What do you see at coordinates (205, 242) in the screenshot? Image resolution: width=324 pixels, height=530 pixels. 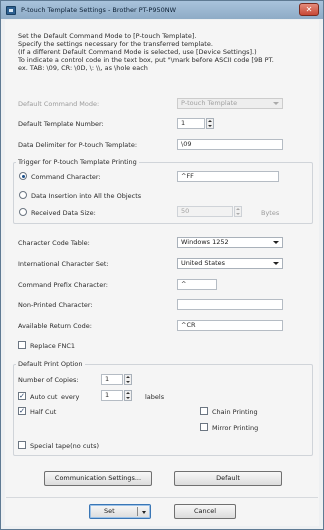 I see `character-code-table-value: Windows 1252` at bounding box center [205, 242].